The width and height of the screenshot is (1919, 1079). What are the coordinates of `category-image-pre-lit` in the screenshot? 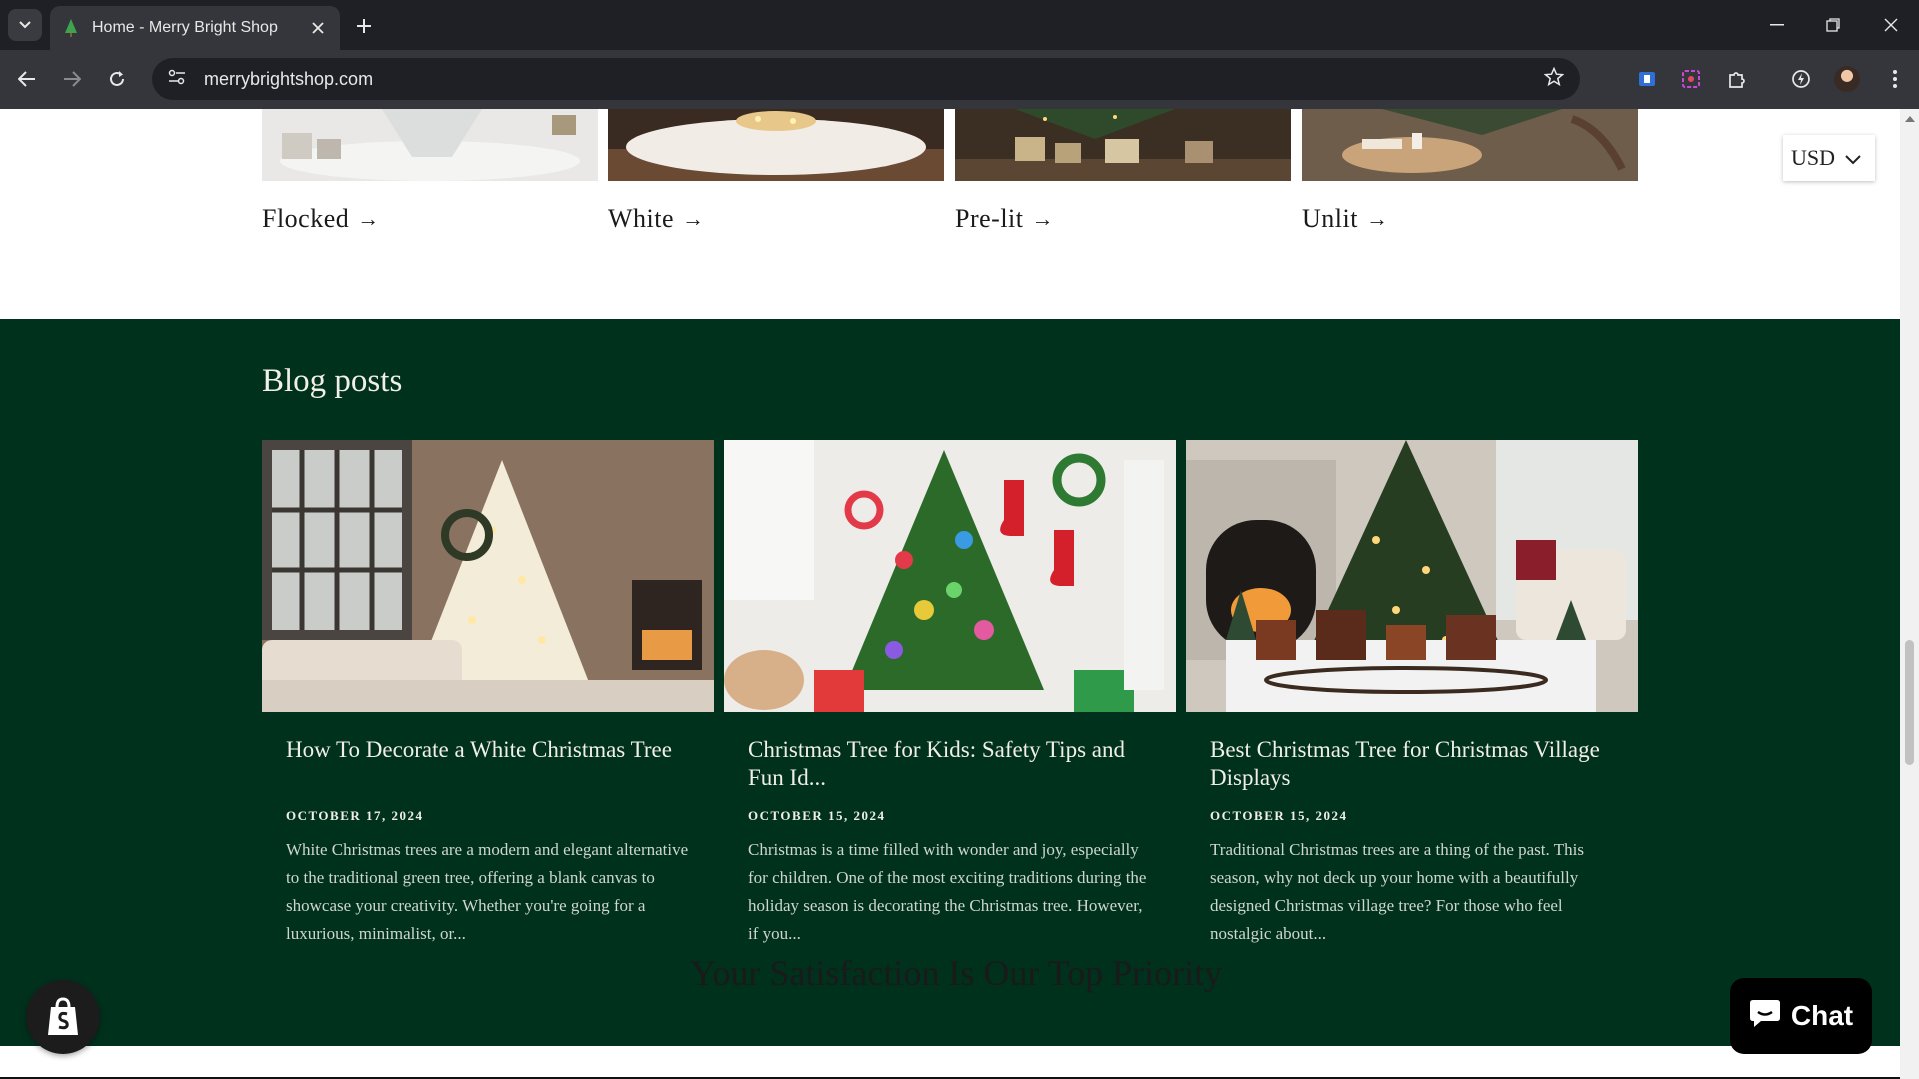 It's located at (1123, 145).